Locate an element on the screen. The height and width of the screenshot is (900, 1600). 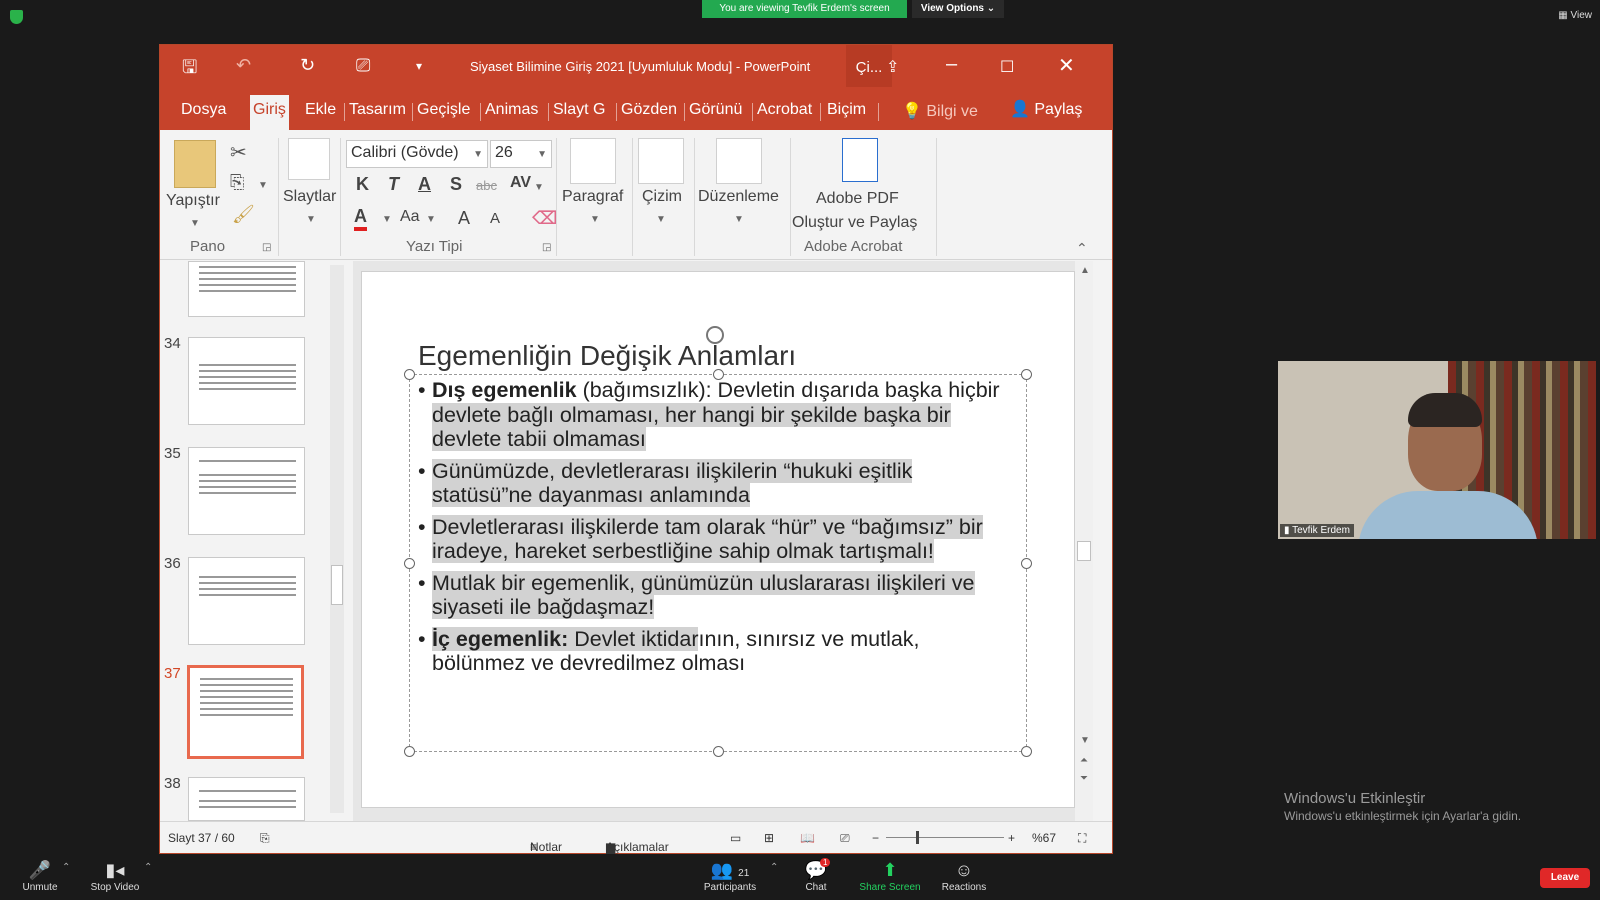
case-dropdown-icon: ▼ is located at coordinates (431, 219).